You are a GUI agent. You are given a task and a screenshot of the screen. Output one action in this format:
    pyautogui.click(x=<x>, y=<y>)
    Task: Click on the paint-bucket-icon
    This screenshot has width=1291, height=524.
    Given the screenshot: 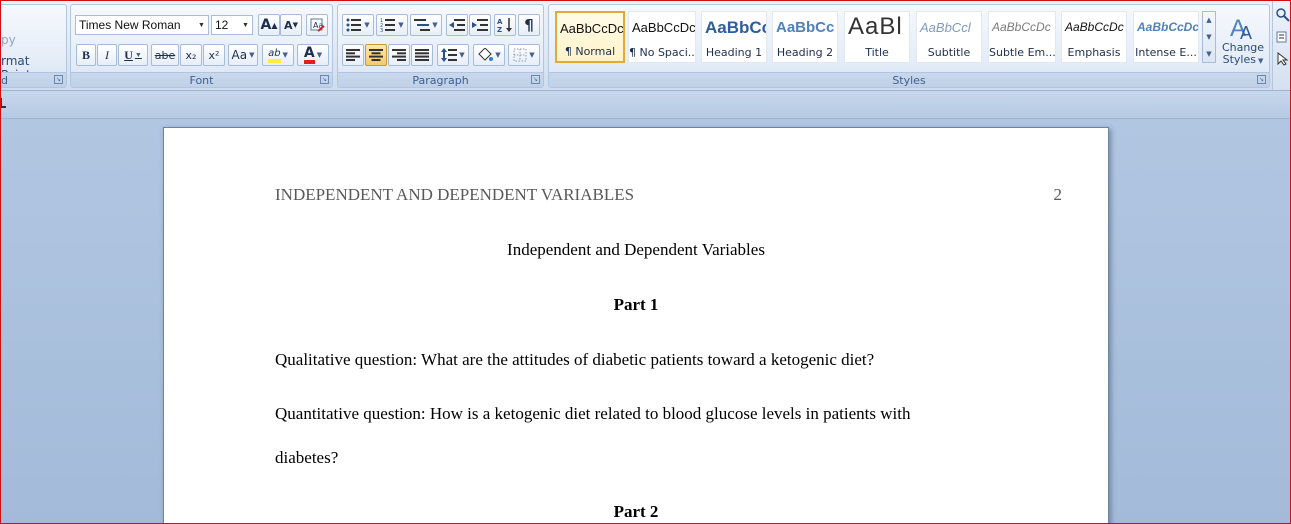 What is the action you would take?
    pyautogui.click(x=486, y=54)
    